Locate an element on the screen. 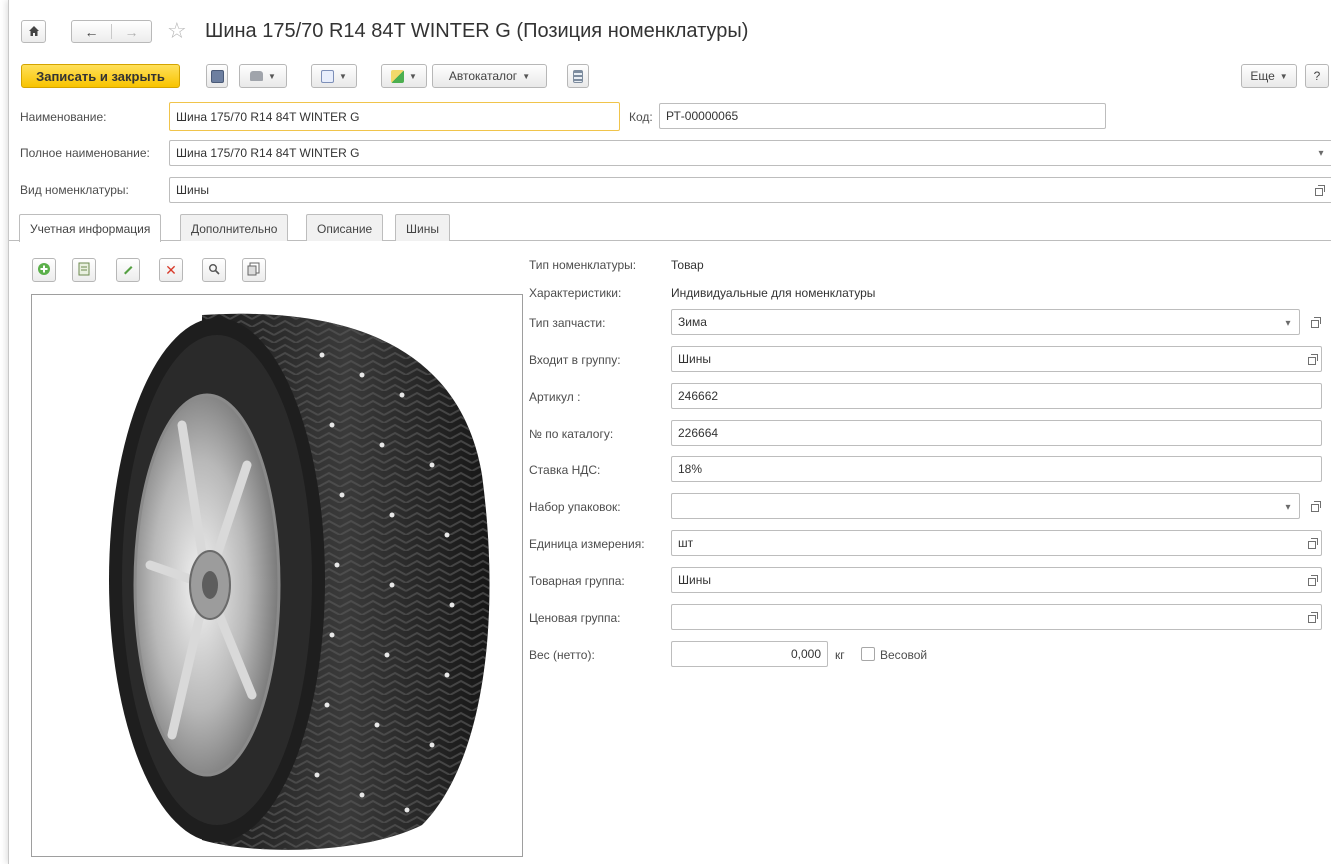 This screenshot has height=864, width=1331. tab-additional: Дополнительно is located at coordinates (234, 227).